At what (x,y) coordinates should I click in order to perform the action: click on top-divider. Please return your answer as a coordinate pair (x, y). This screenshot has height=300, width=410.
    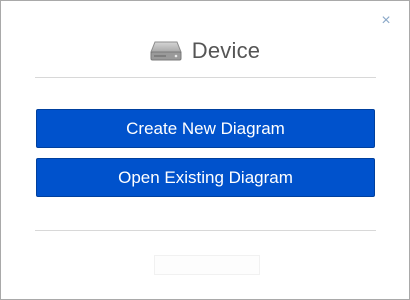
    Looking at the image, I should click on (205, 77).